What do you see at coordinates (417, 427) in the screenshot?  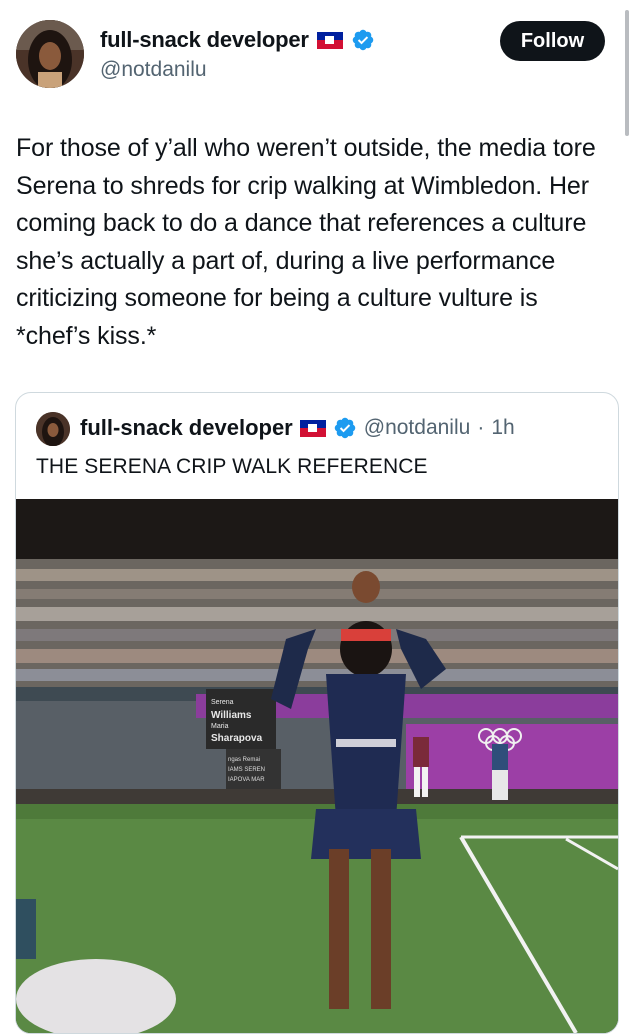 I see `quoted-author-handle: @notdanilu` at bounding box center [417, 427].